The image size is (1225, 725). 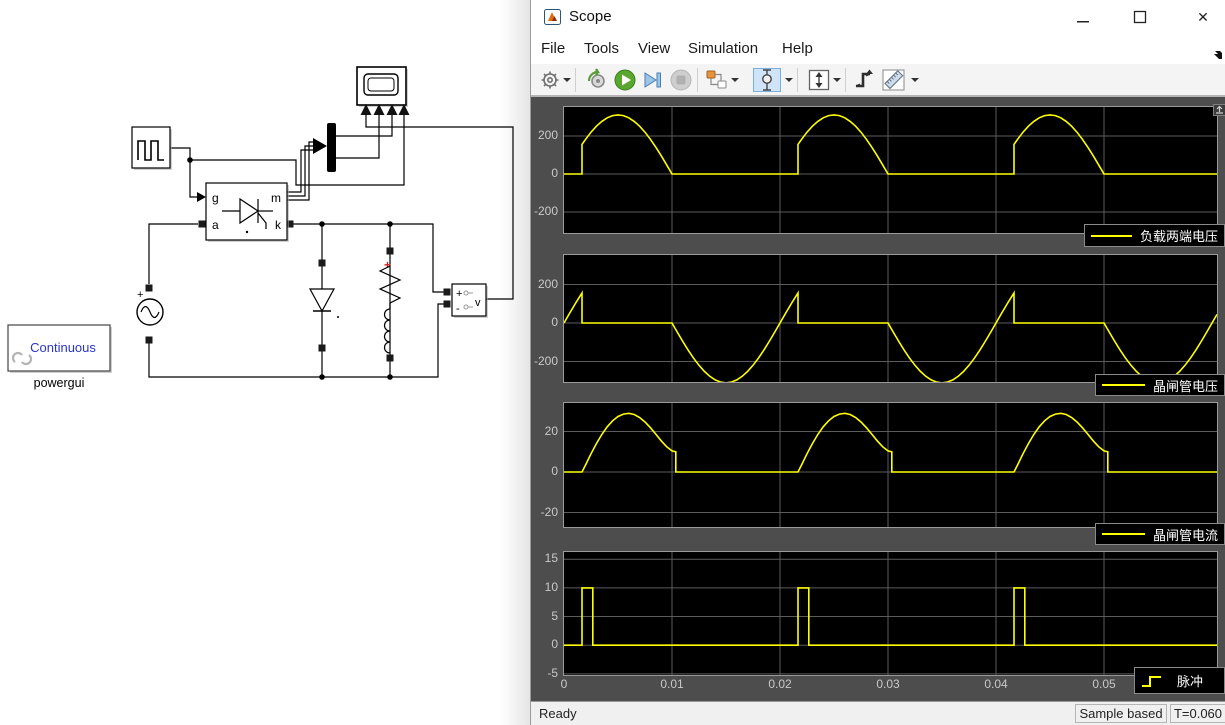 What do you see at coordinates (601, 48) in the screenshot?
I see `menu-tools: Tools` at bounding box center [601, 48].